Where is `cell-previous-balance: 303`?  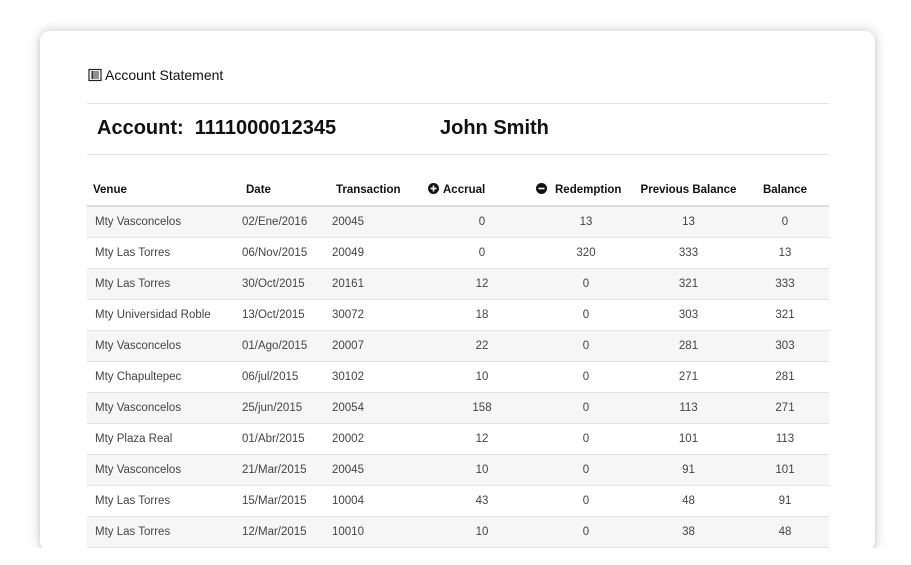 cell-previous-balance: 303 is located at coordinates (688, 315).